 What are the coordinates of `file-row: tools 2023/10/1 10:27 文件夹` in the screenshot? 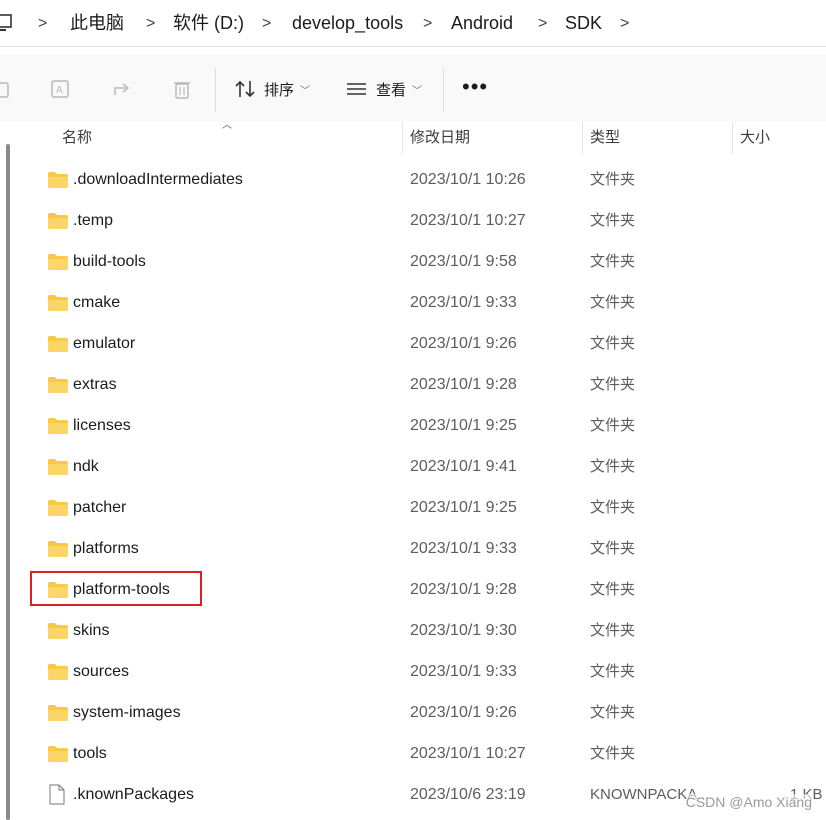 It's located at (424, 754).